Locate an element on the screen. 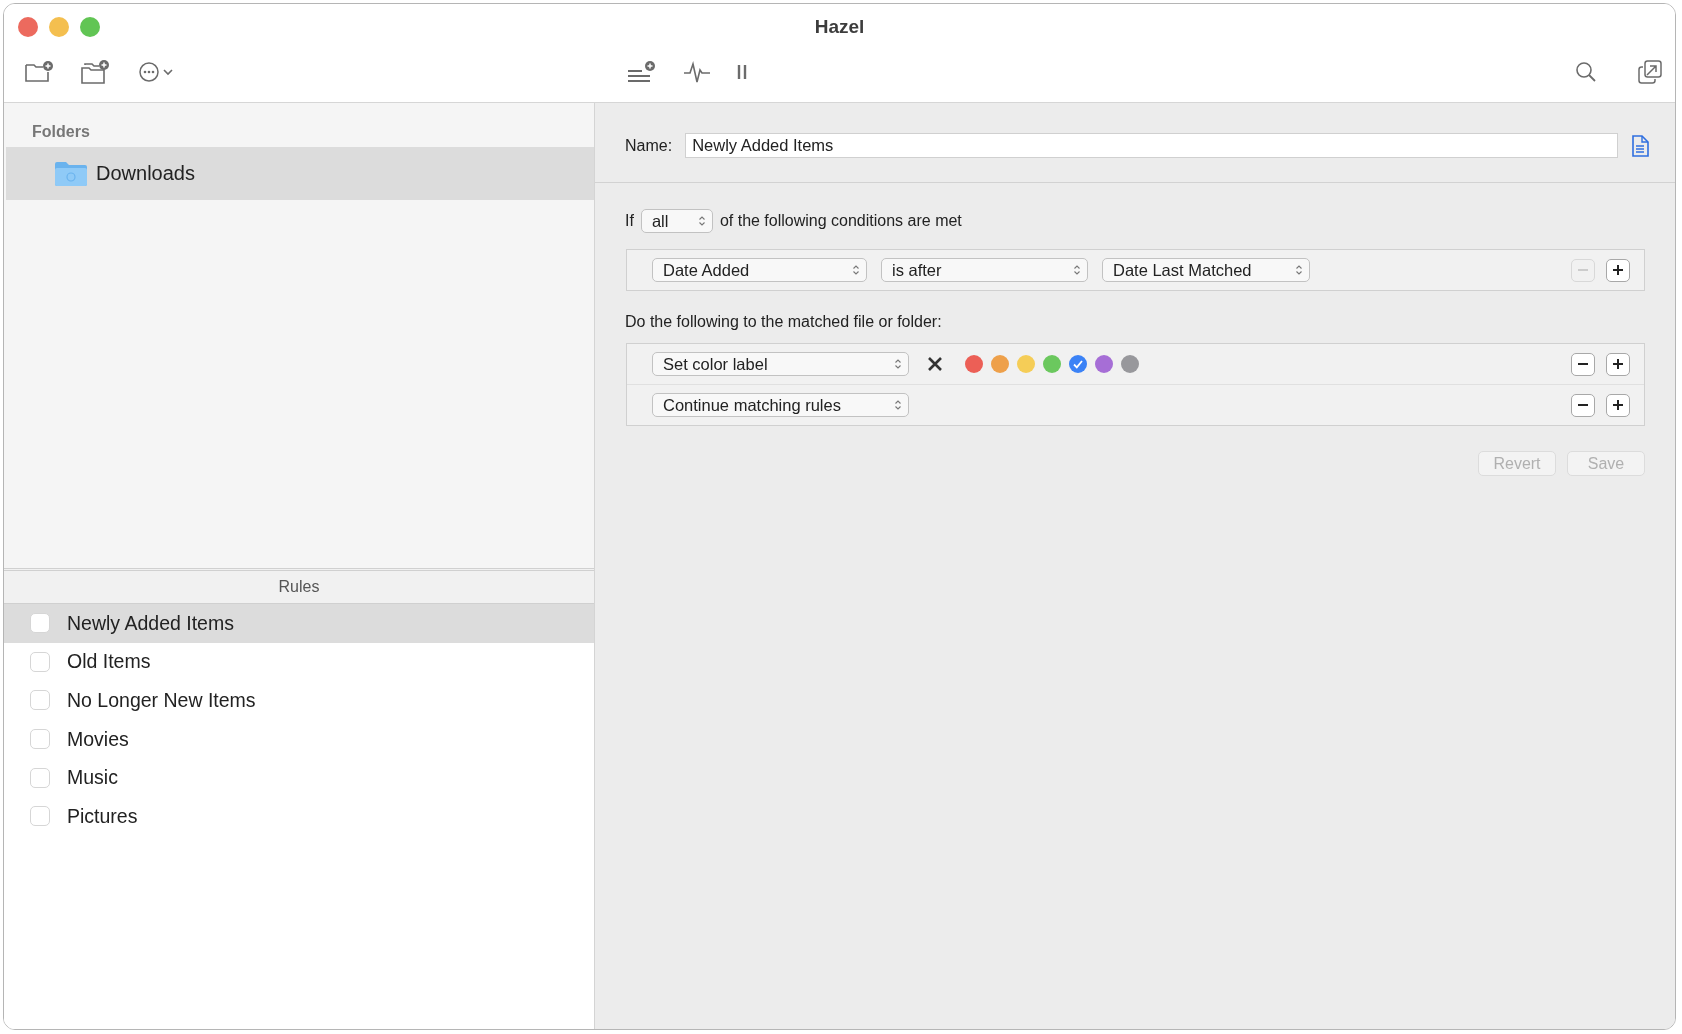 The image size is (1682, 1034). window-title: Hazel is located at coordinates (839, 26).